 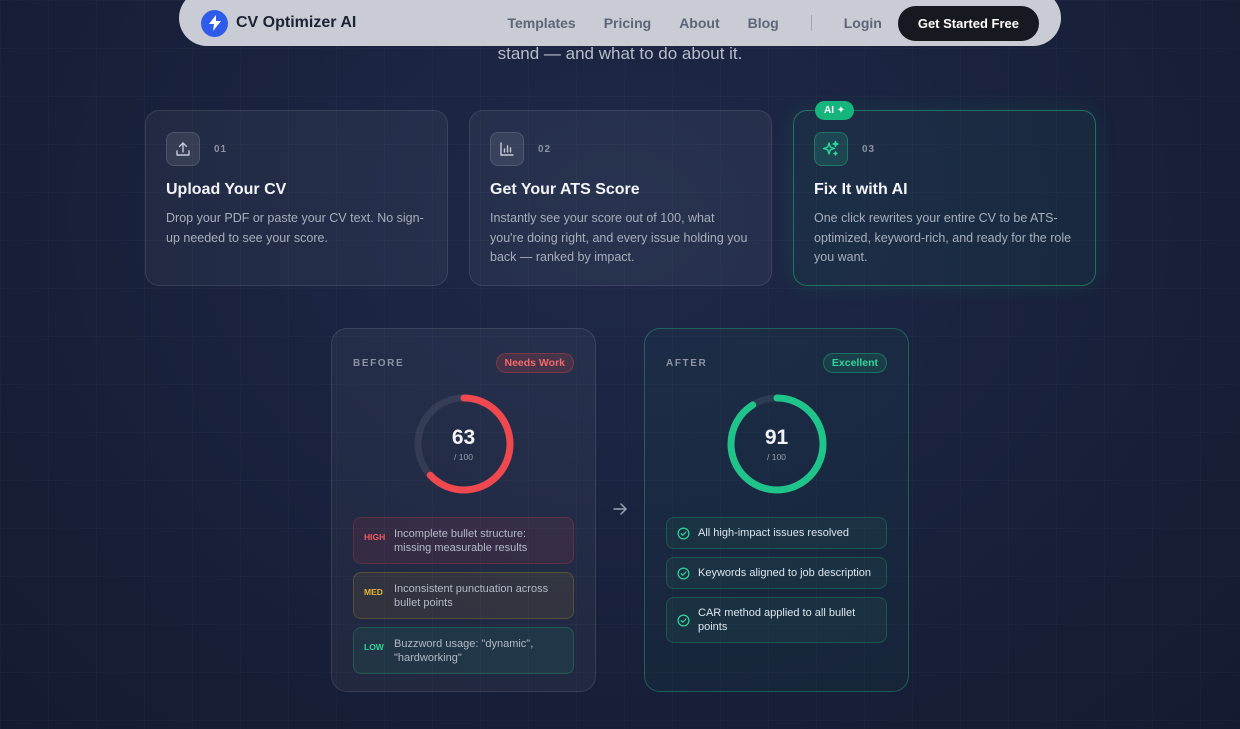 What do you see at coordinates (379, 363) in the screenshot?
I see `panel-label: BEFORE` at bounding box center [379, 363].